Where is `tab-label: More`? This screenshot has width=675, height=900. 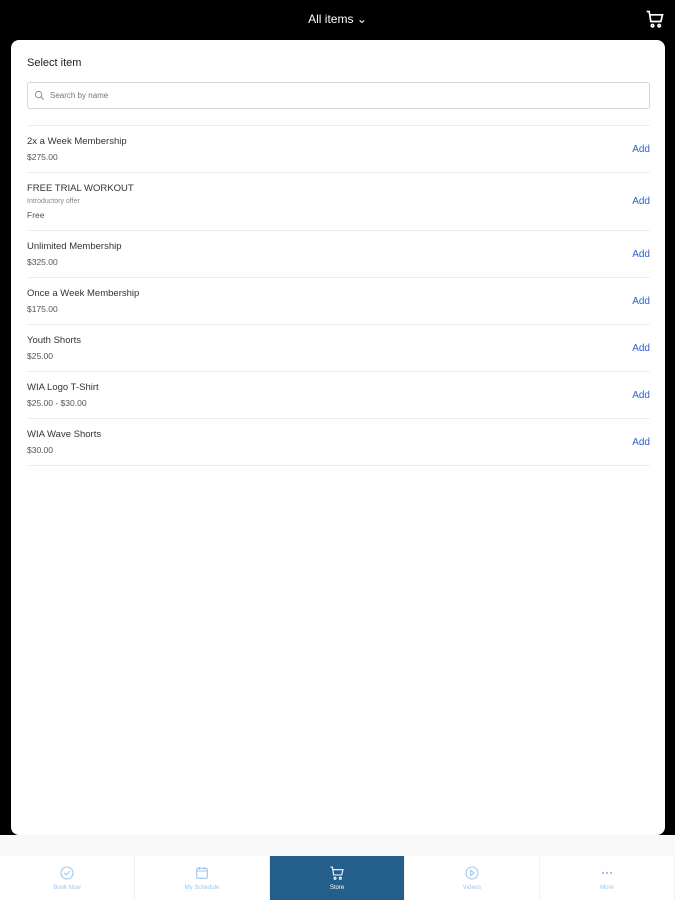
tab-label: More is located at coordinates (607, 888).